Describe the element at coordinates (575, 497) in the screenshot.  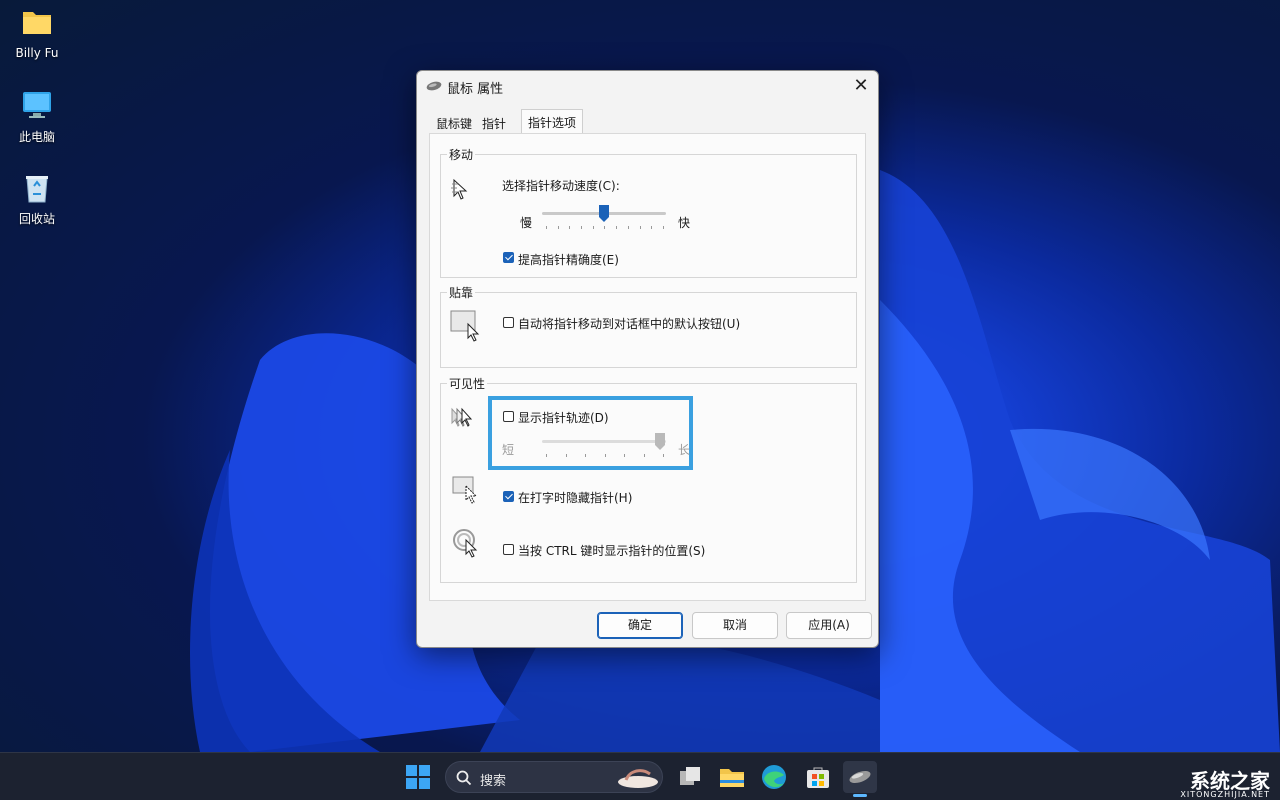
I see `hide-while-typing-label: 在打字时隐藏指针(H)` at that location.